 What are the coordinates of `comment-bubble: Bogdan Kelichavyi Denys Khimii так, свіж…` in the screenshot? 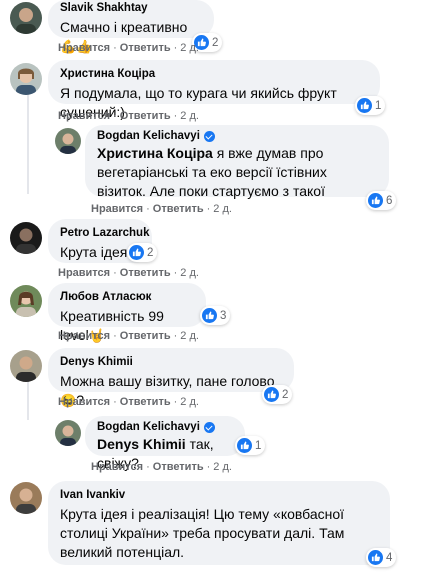 It's located at (165, 443).